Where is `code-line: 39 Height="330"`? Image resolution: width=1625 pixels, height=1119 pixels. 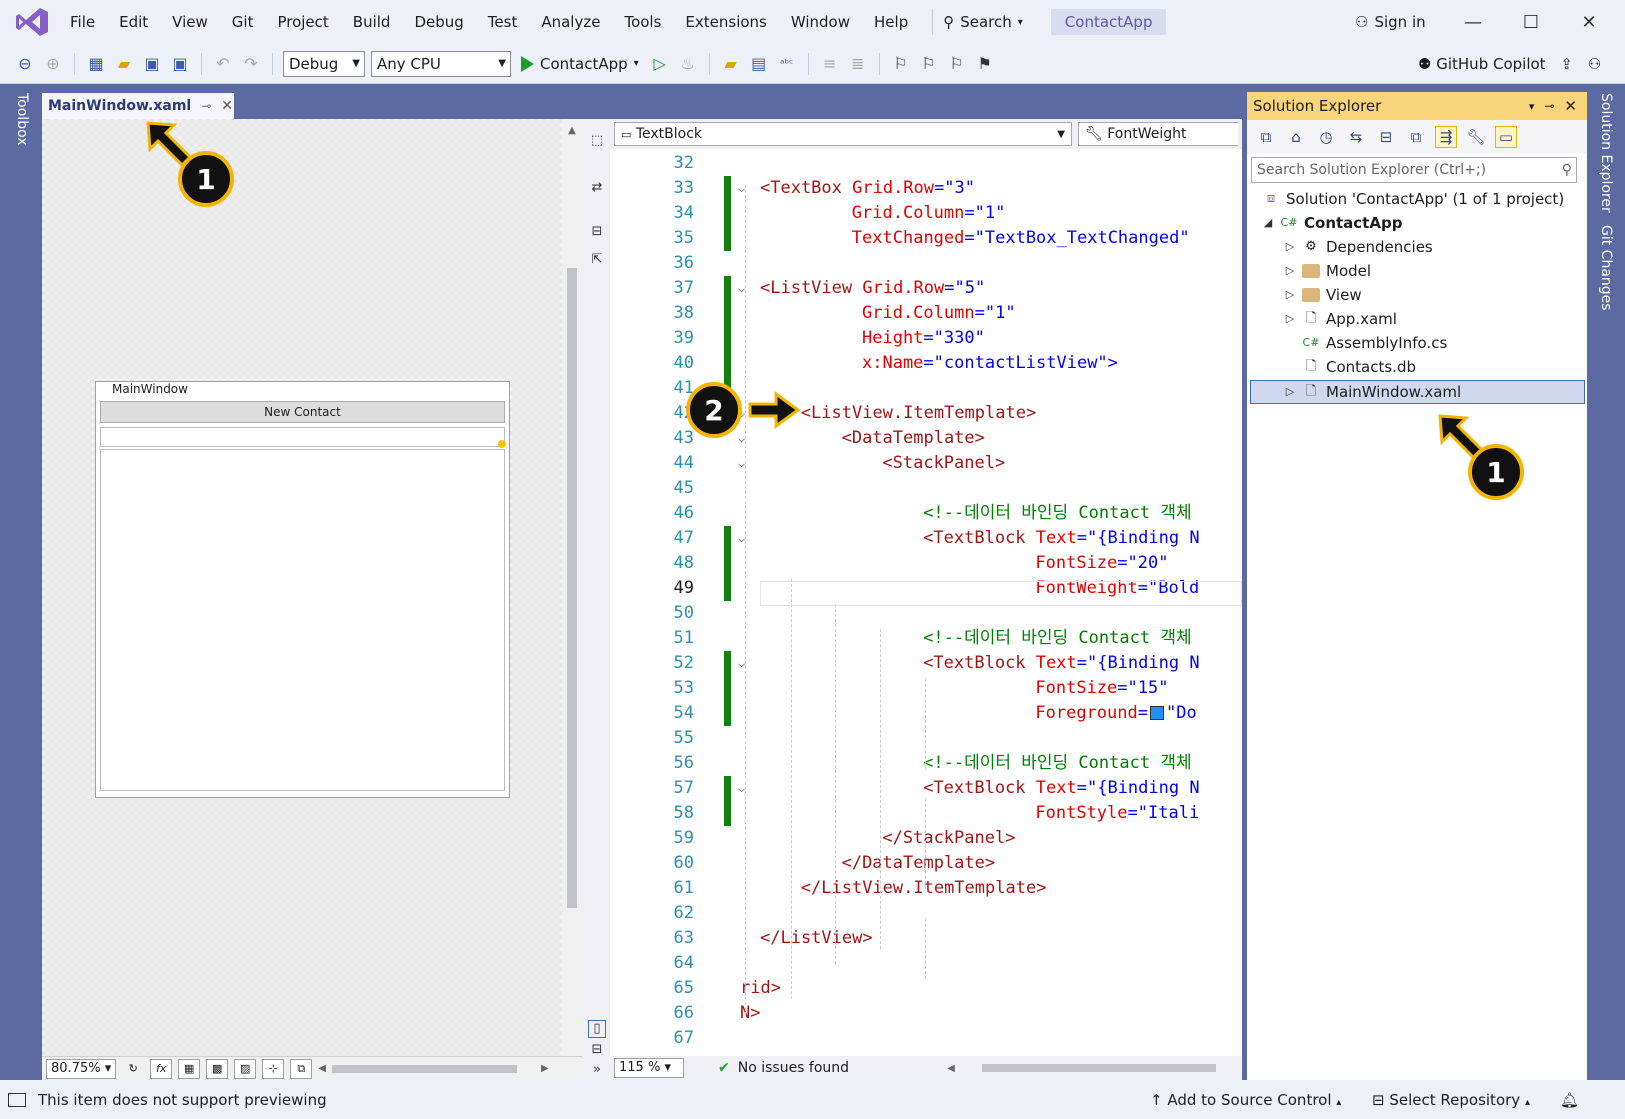 code-line: 39 Height="330" is located at coordinates (926, 338).